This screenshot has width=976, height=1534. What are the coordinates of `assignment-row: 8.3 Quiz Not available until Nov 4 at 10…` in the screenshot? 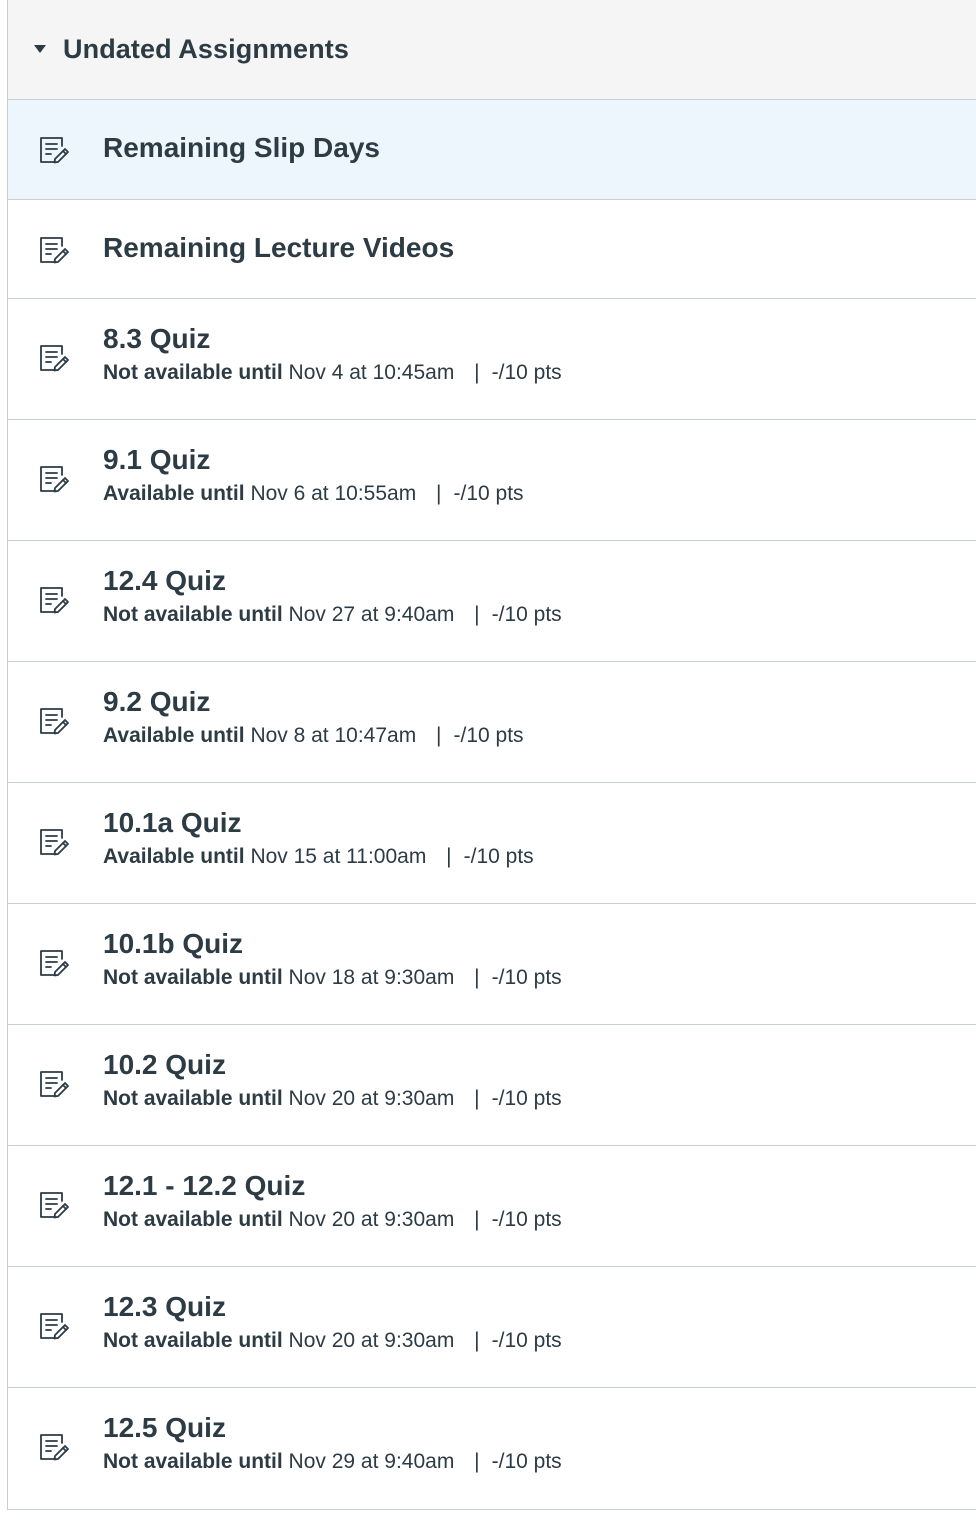 It's located at (492, 359).